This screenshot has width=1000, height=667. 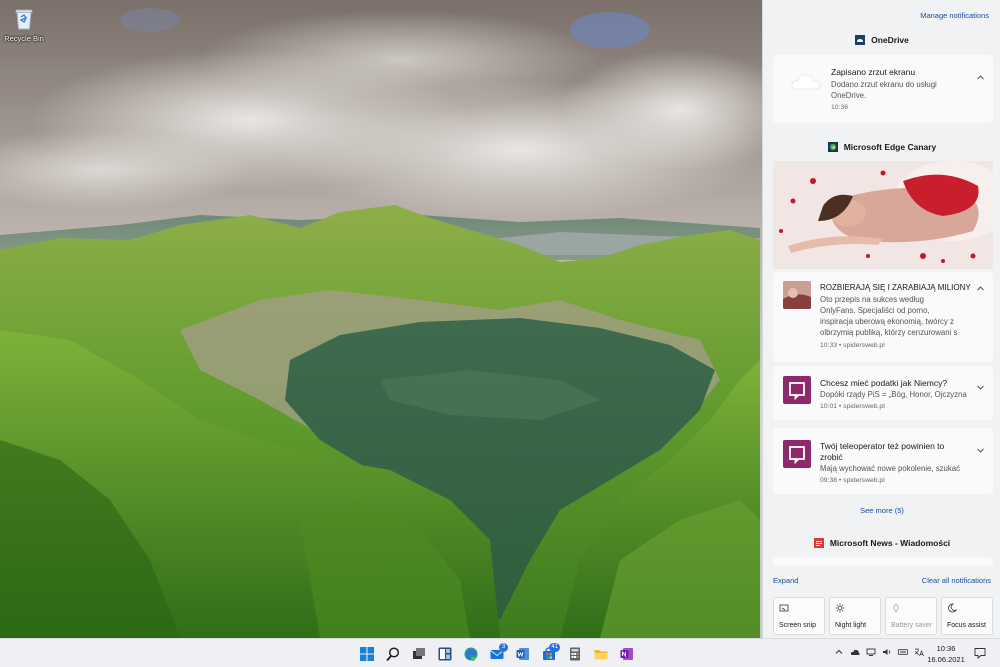 What do you see at coordinates (980, 653) in the screenshot?
I see `notifications-icon` at bounding box center [980, 653].